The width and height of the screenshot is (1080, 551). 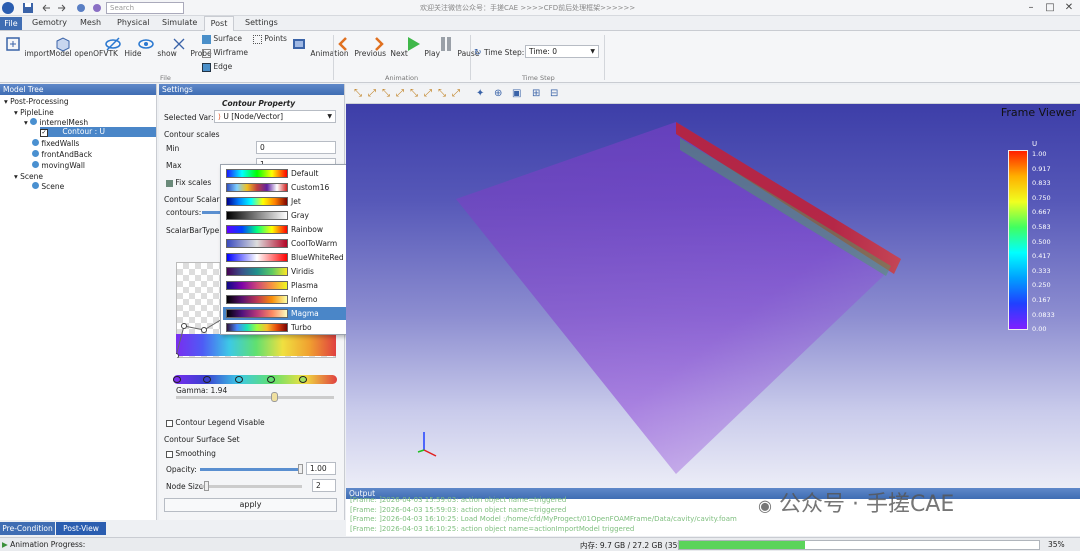 I want to click on colormap-option: BlueWhiteRed, so click(x=286, y=257).